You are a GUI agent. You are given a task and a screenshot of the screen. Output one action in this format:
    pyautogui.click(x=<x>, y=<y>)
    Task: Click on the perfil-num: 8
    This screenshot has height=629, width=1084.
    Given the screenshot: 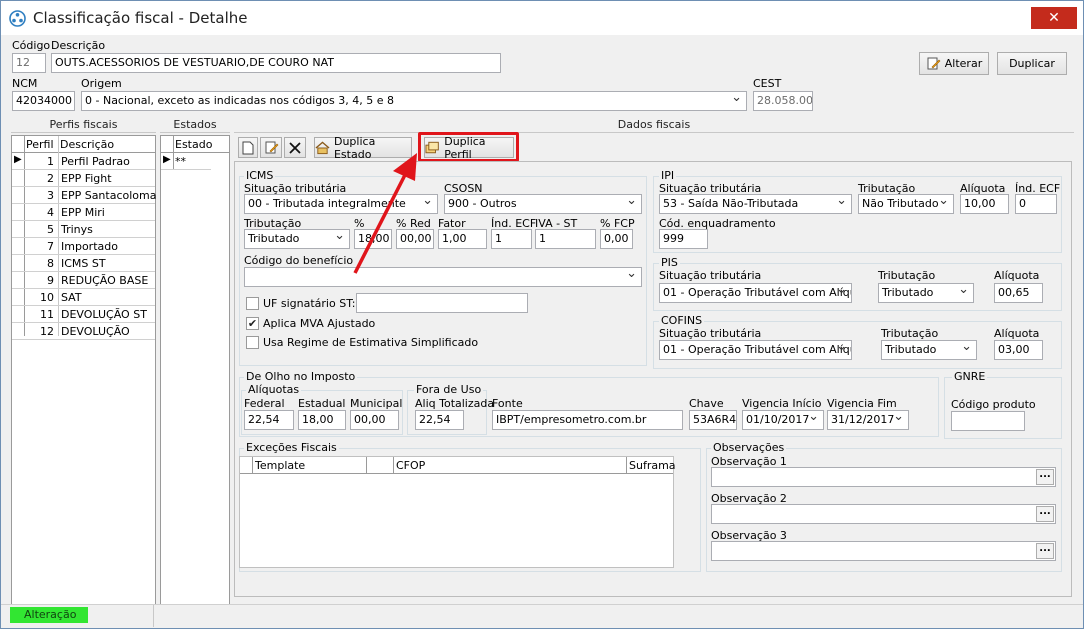 What is the action you would take?
    pyautogui.click(x=50, y=263)
    